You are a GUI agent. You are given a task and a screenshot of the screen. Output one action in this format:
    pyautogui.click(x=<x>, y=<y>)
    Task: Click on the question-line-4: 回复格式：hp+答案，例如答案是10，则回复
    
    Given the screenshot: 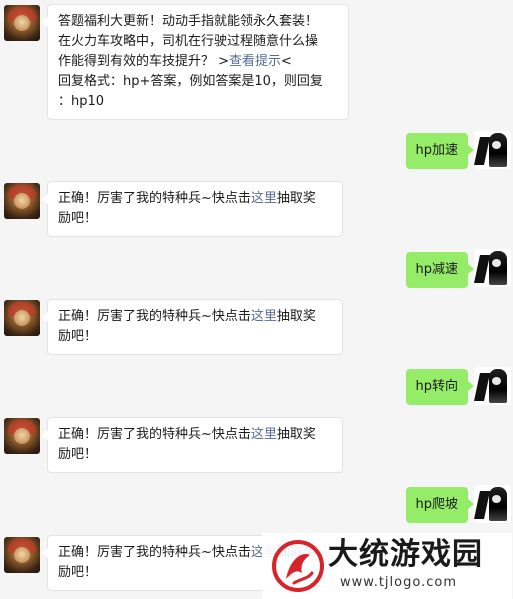 What is the action you would take?
    pyautogui.click(x=190, y=81)
    